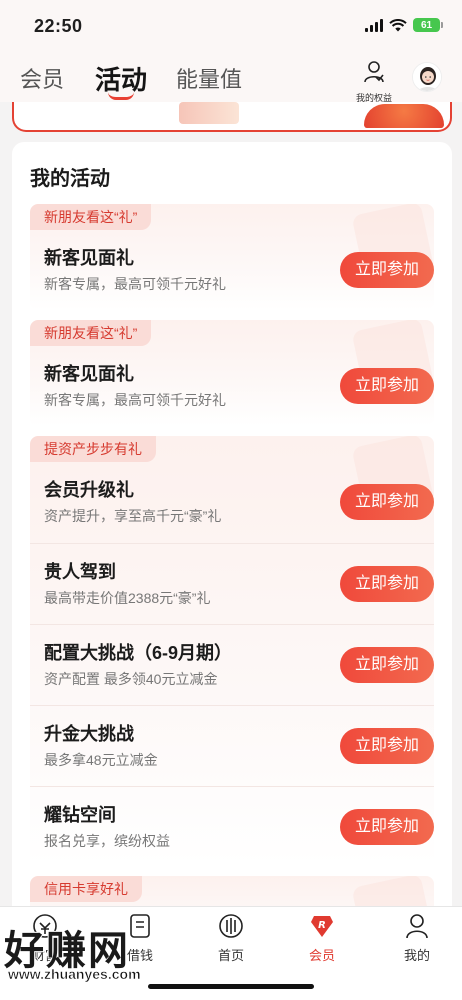 The width and height of the screenshot is (462, 1000). I want to click on activity-title: 耀钻空间, so click(80, 815).